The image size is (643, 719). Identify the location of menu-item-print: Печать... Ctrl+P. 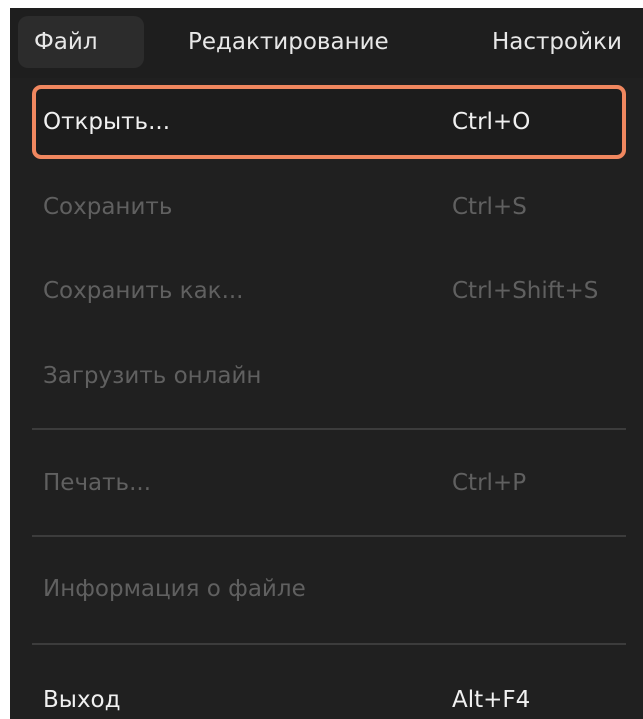
(329, 483).